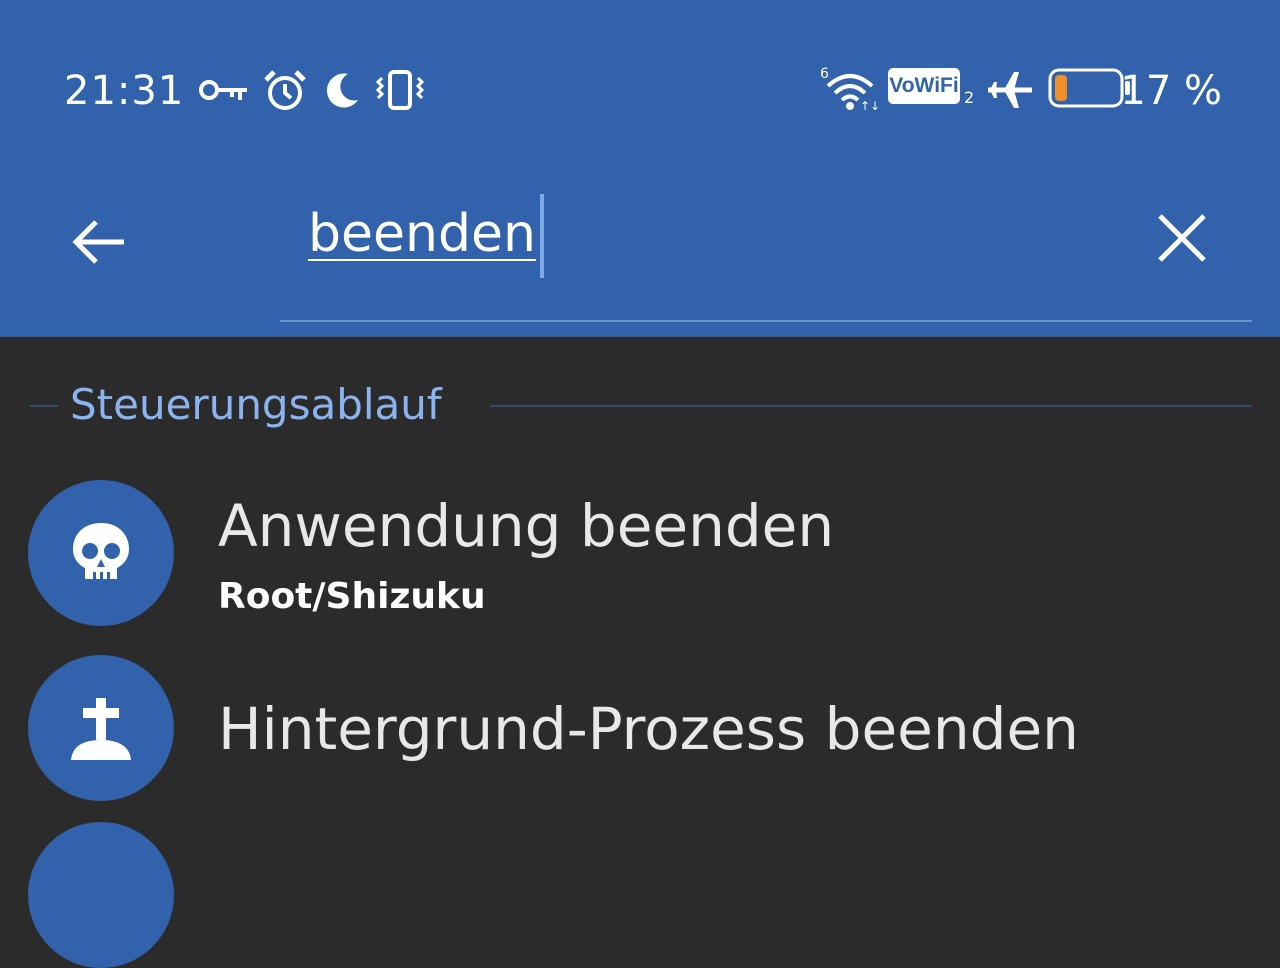  Describe the element at coordinates (285, 93) in the screenshot. I see `alarm-icon` at that location.